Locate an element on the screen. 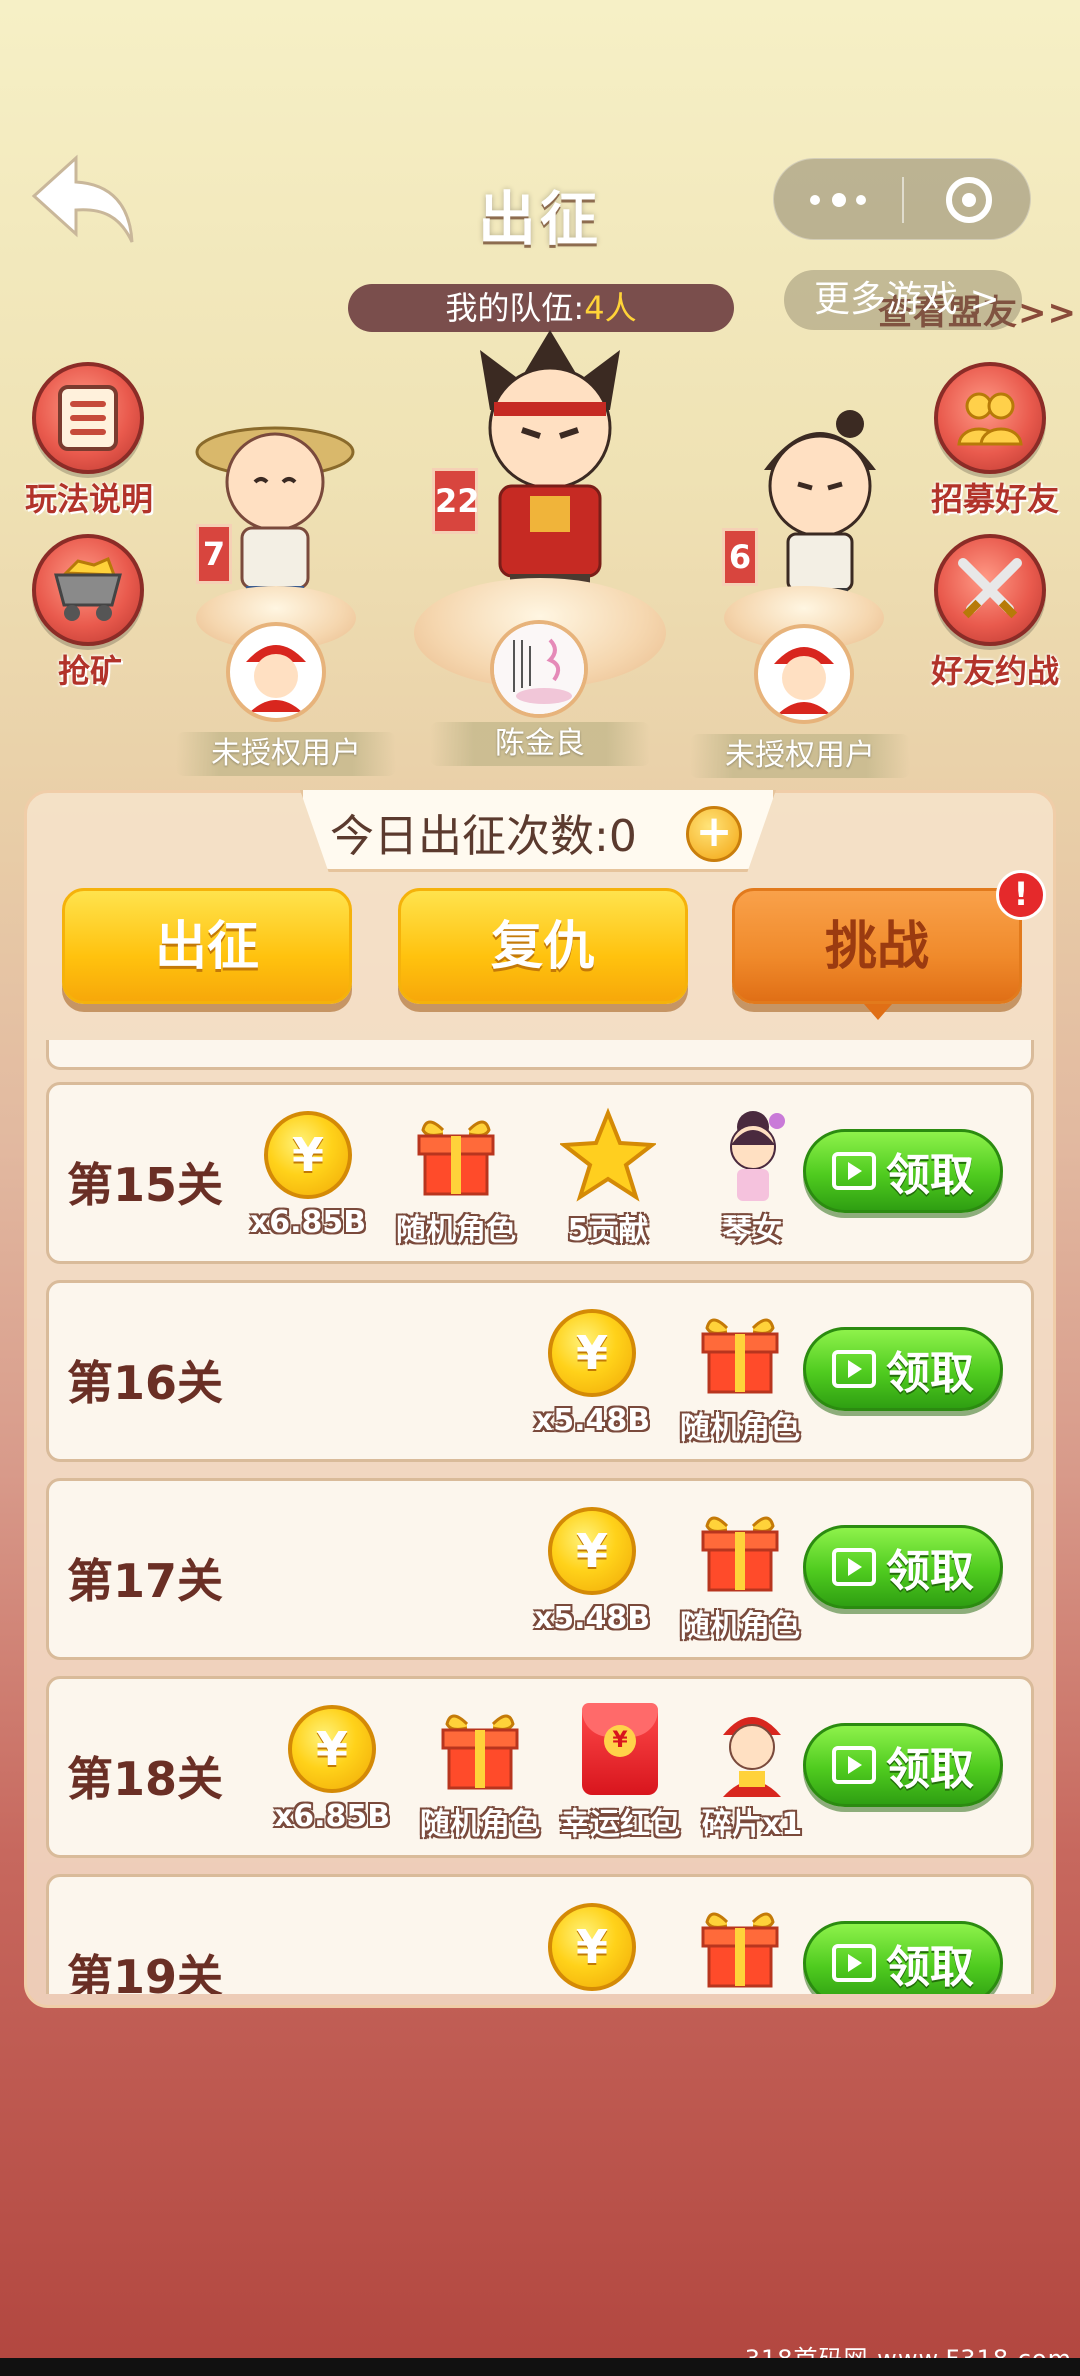 This screenshot has width=1080, height=2376. recruit-friends-label: 招募好友 is located at coordinates (995, 497).